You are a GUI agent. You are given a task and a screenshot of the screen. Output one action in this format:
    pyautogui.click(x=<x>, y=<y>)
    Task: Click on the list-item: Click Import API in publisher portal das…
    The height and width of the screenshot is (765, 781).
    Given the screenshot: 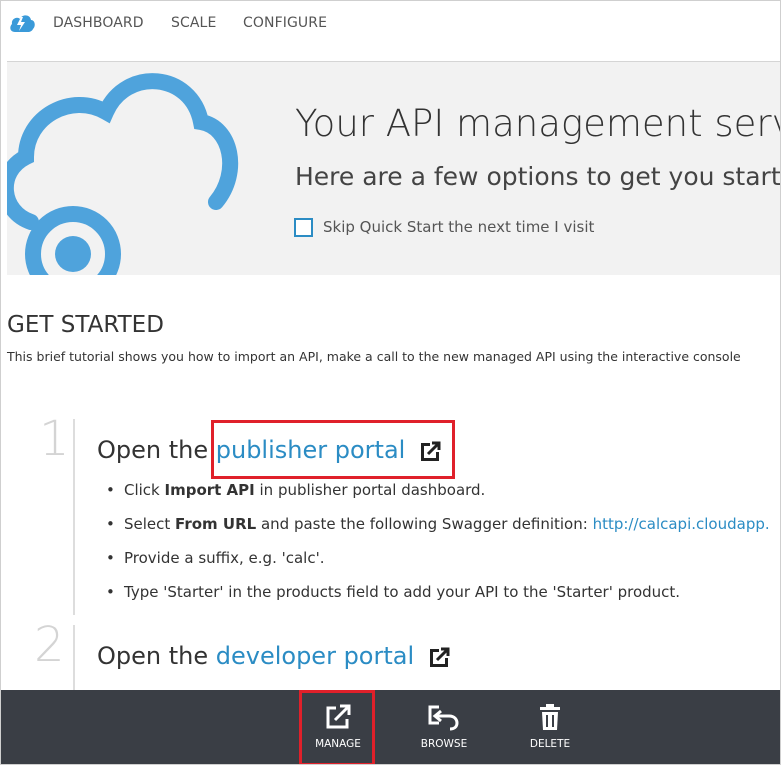 What is the action you would take?
    pyautogui.click(x=438, y=498)
    